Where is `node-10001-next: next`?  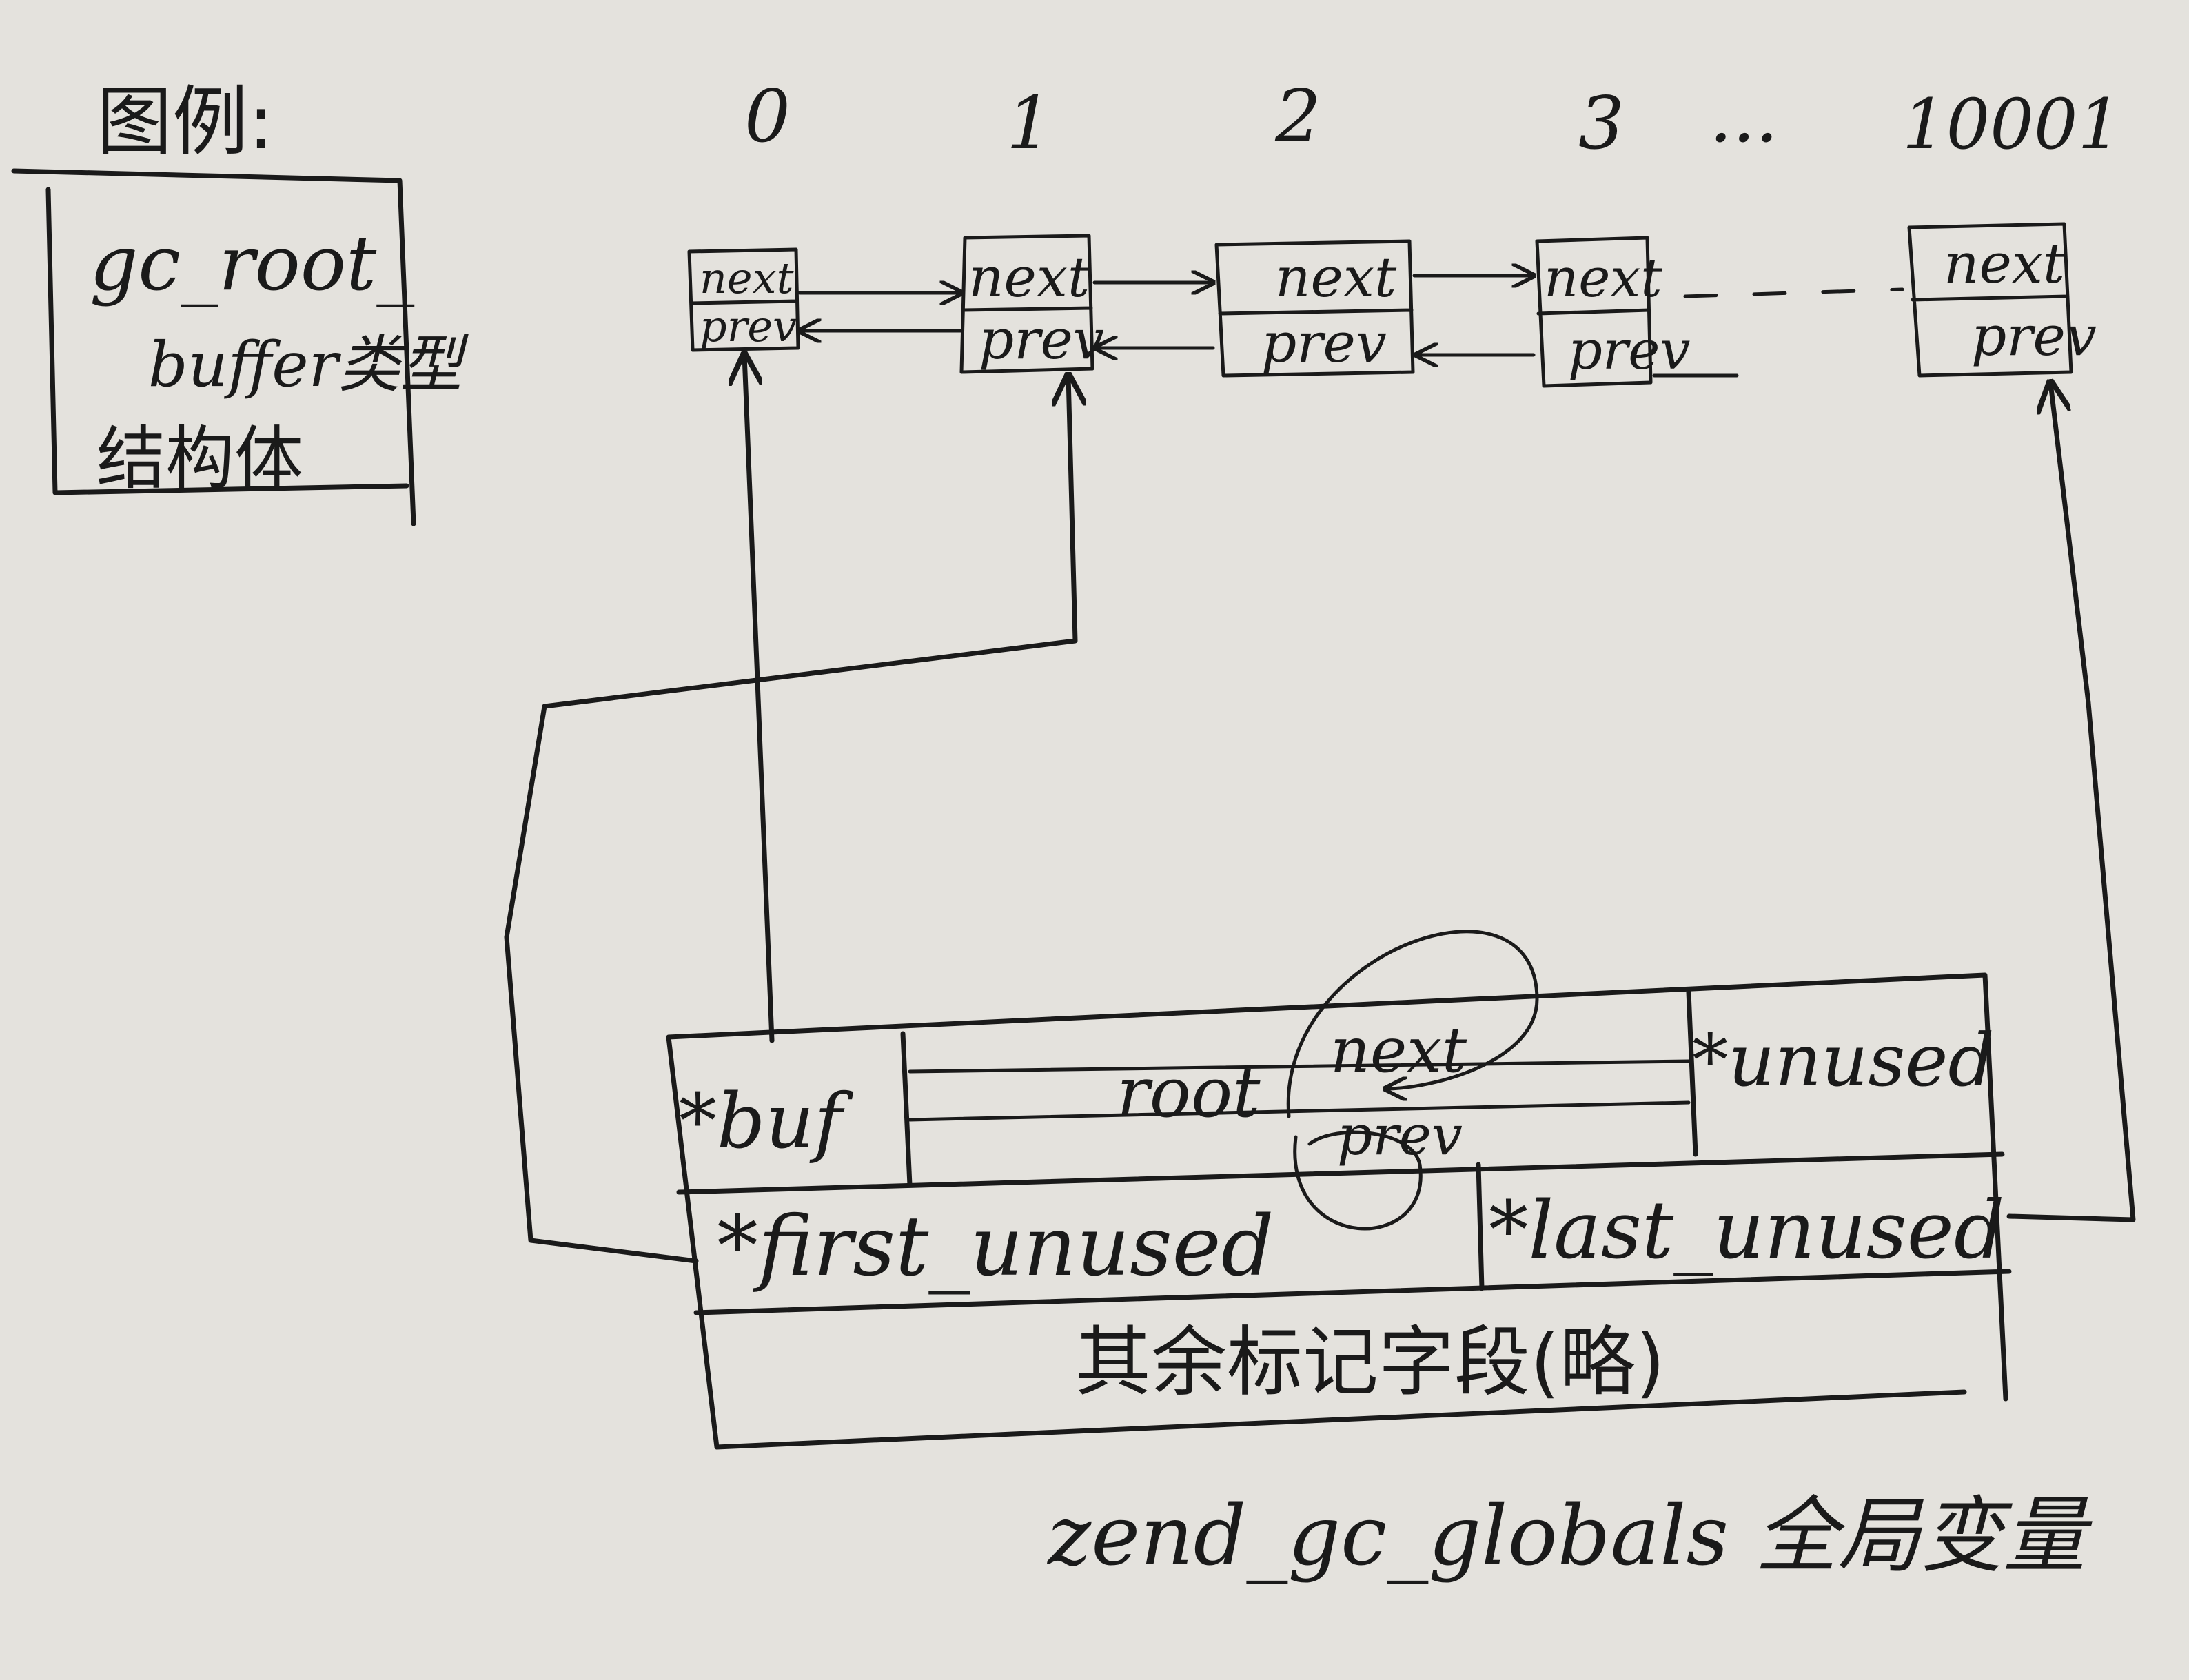
node-10001-next: next is located at coordinates (2005, 264).